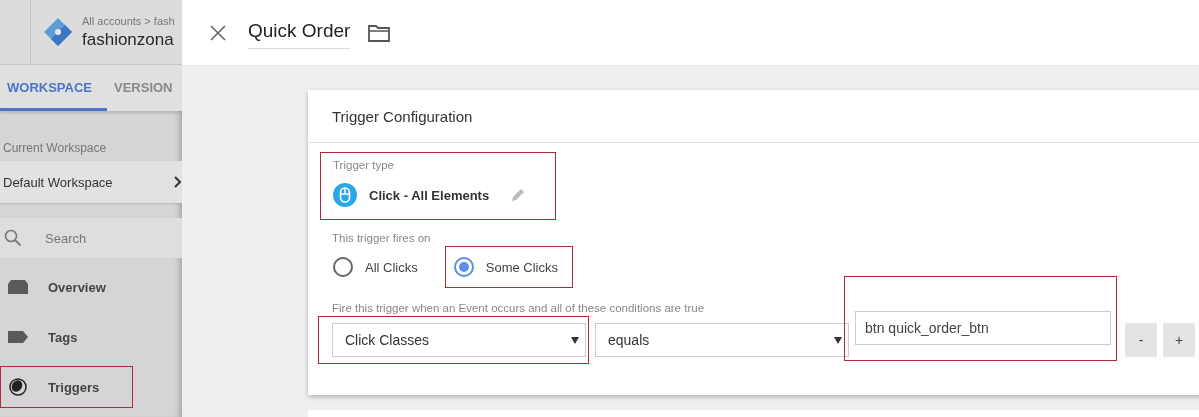  I want to click on search-field: Search, so click(91, 238).